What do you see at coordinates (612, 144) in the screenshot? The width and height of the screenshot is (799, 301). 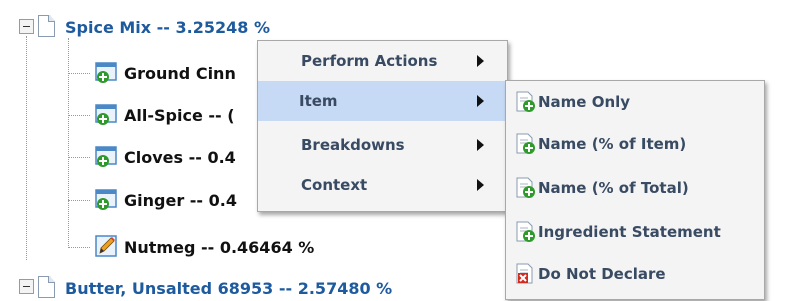 I see `submenu-item-label: Name (% of Item)` at bounding box center [612, 144].